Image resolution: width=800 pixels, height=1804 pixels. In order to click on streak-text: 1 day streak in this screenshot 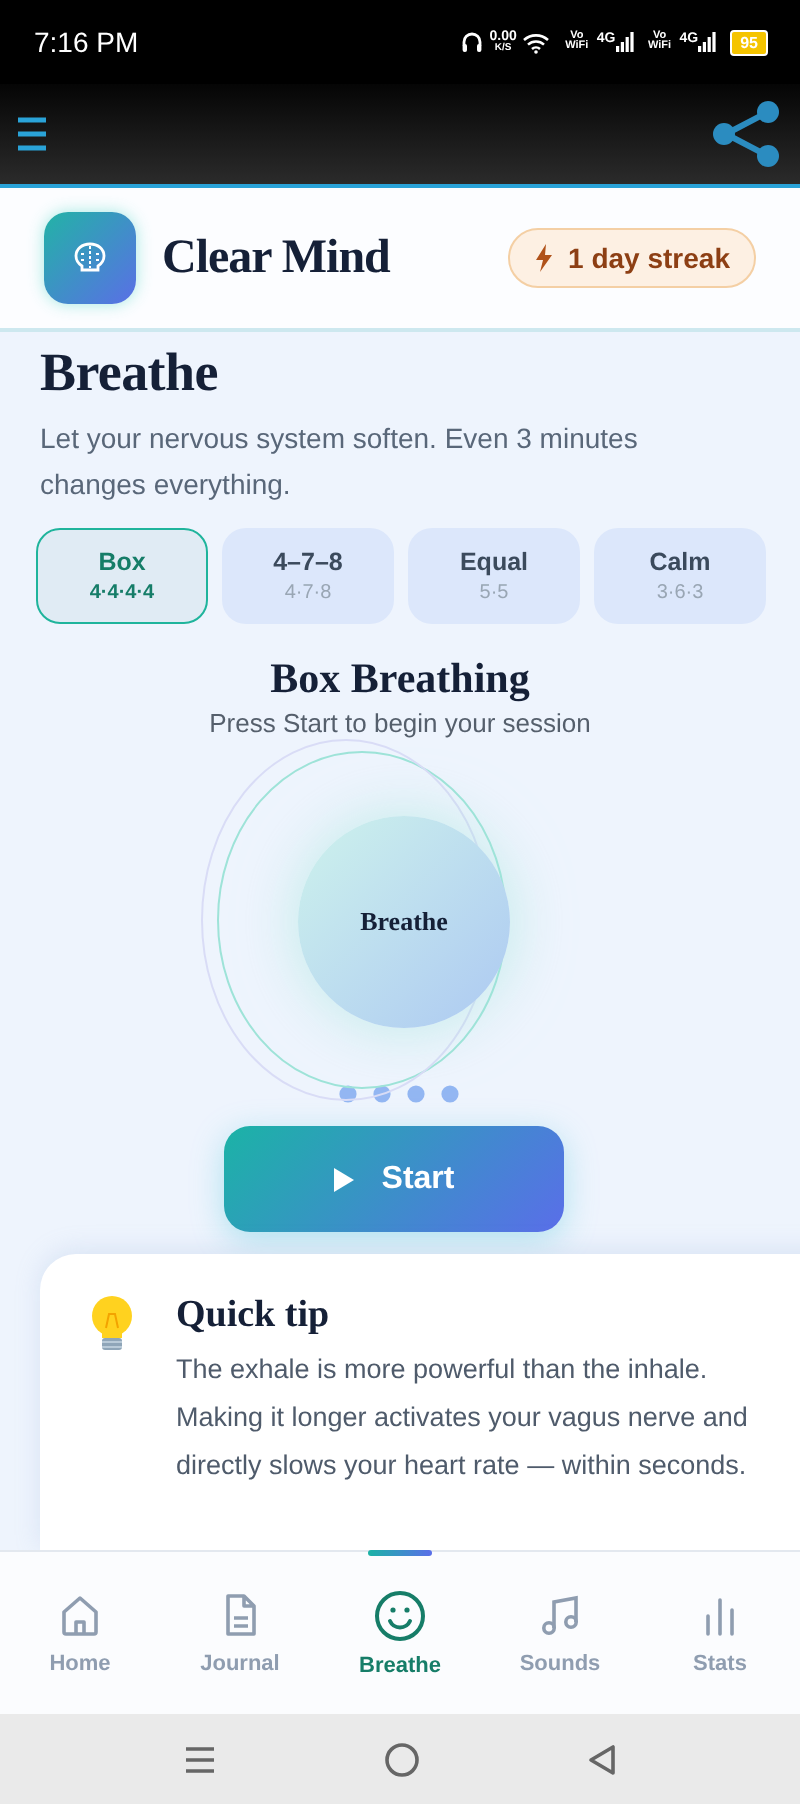, I will do `click(649, 258)`.